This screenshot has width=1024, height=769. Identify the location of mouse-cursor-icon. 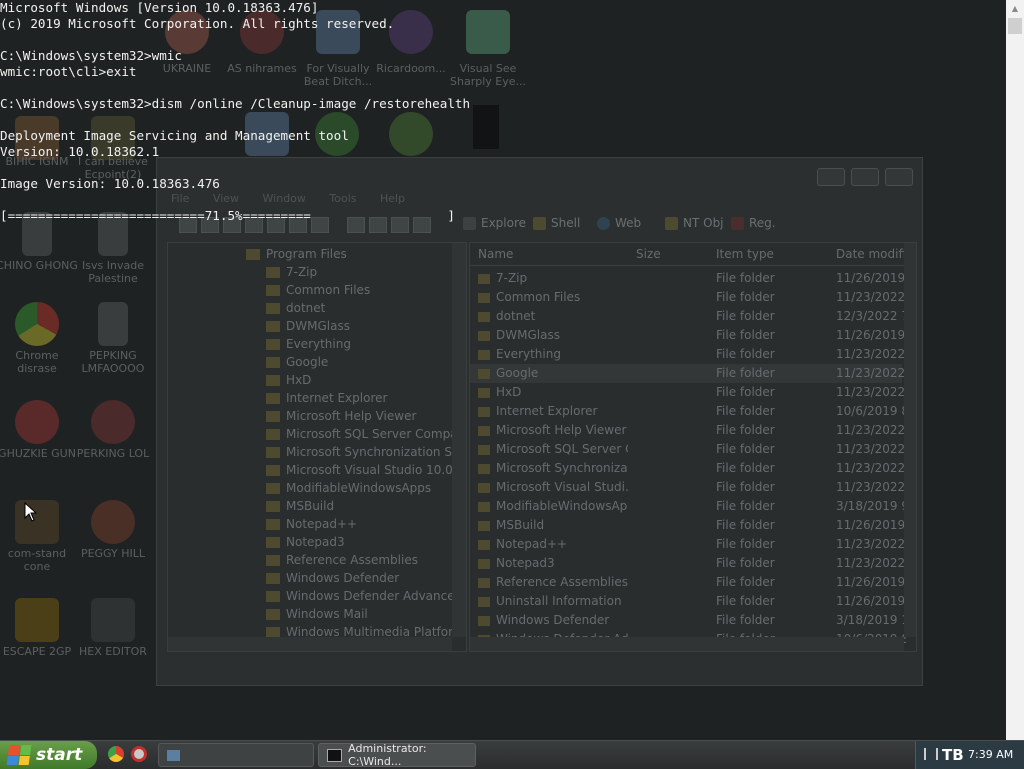
(31, 512).